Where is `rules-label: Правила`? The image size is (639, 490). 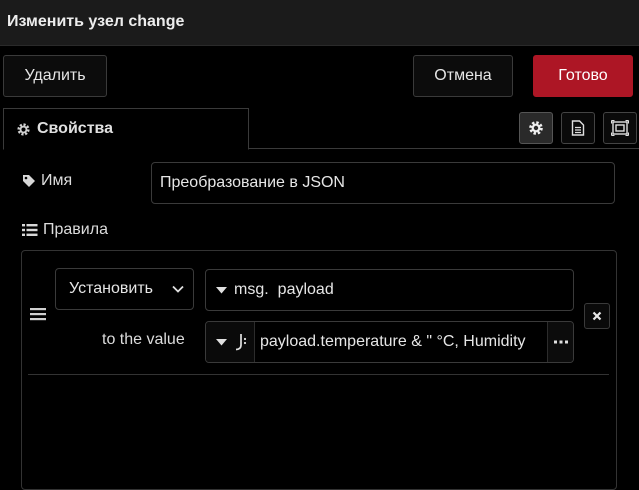
rules-label: Правила is located at coordinates (65, 230).